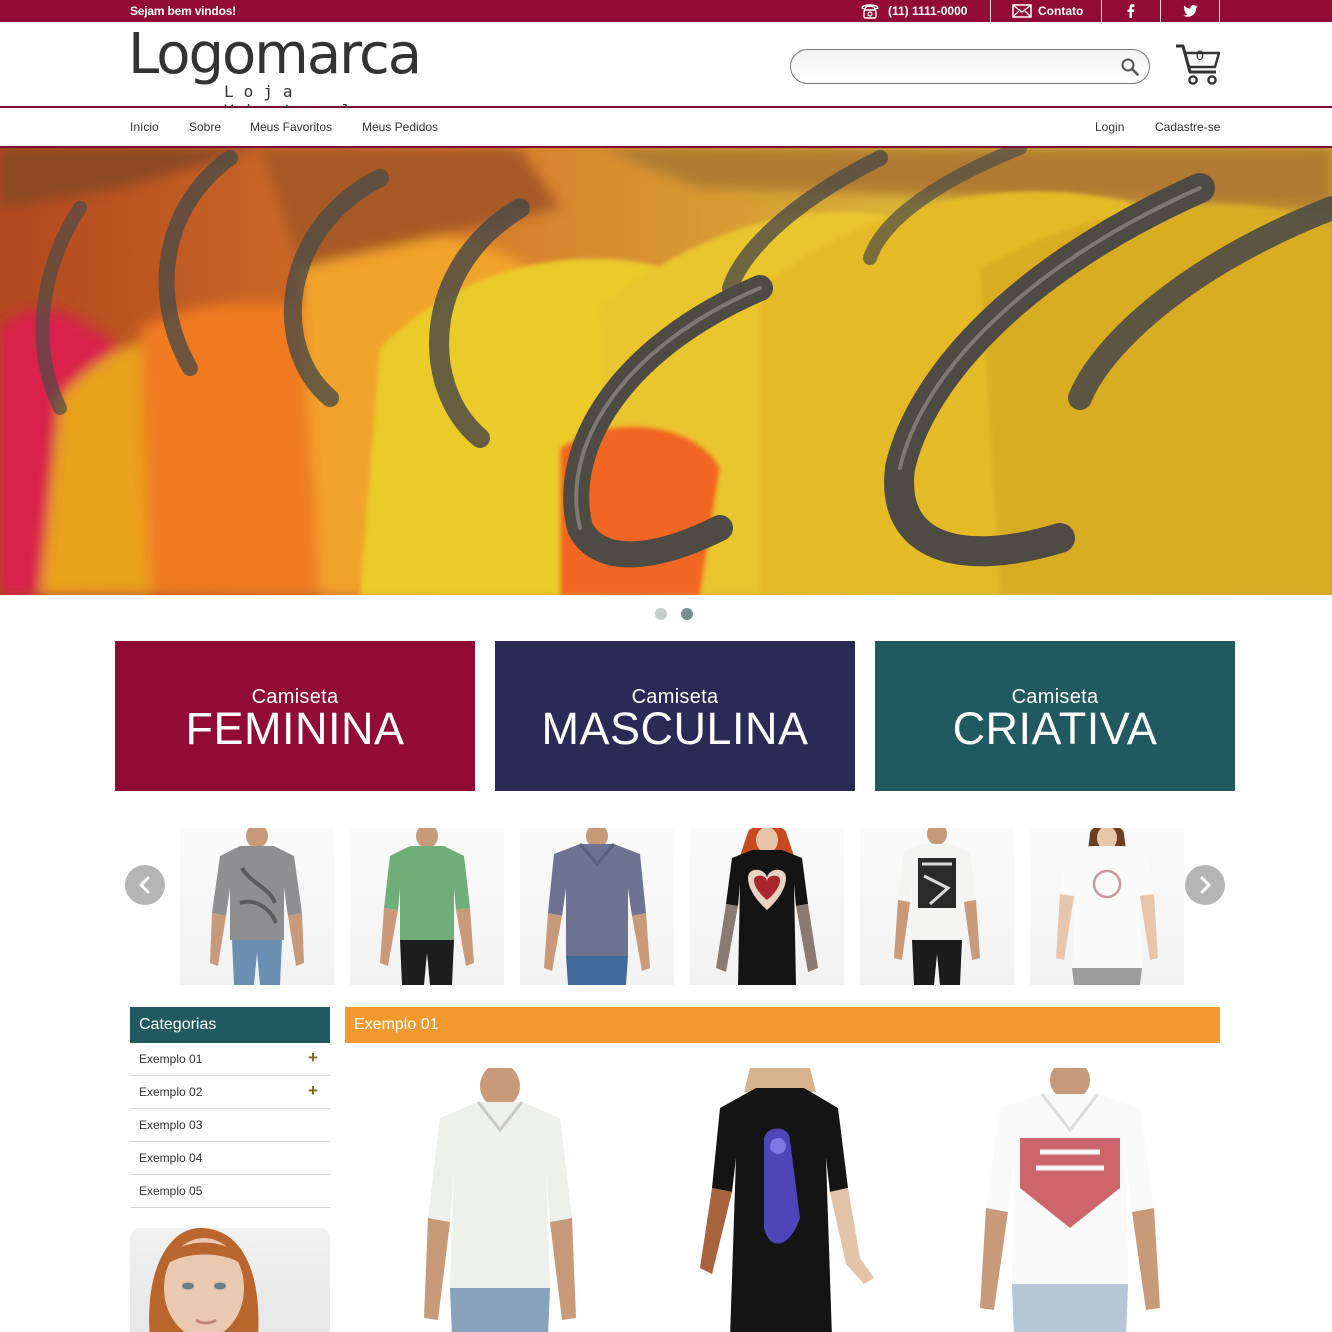 The width and height of the screenshot is (1332, 1332). I want to click on category-item: Exemplo 05, so click(230, 1191).